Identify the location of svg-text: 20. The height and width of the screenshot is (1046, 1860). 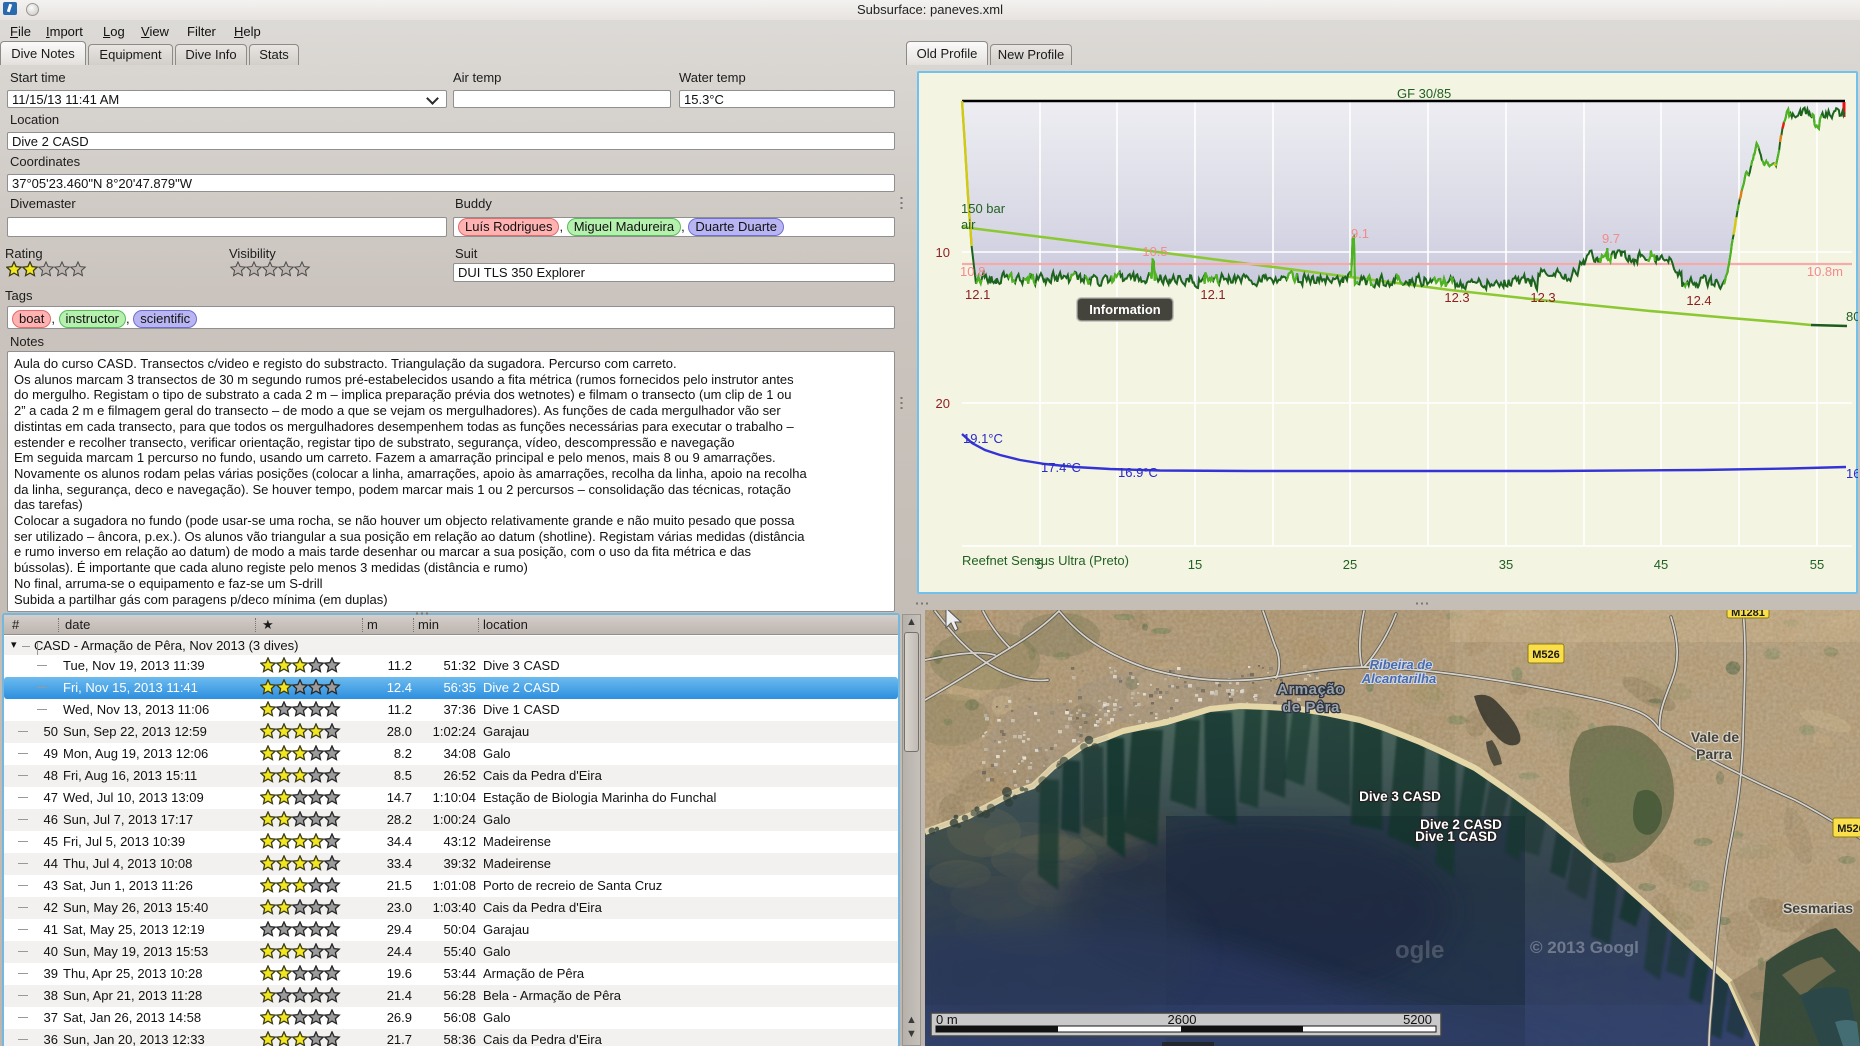
(943, 403).